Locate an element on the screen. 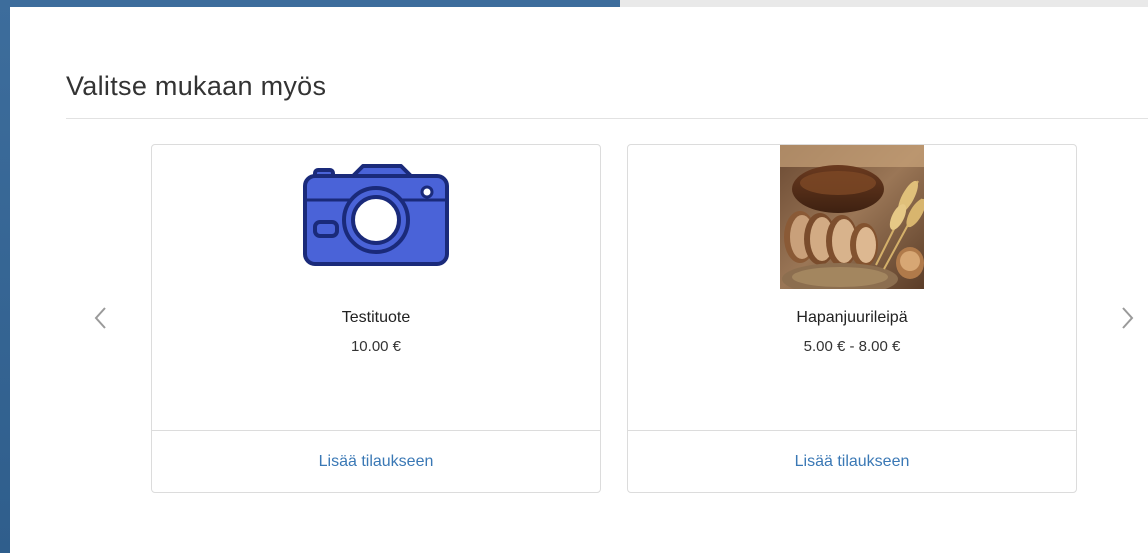 This screenshot has height=553, width=1148. carousel-prev-button is located at coordinates (101, 318).